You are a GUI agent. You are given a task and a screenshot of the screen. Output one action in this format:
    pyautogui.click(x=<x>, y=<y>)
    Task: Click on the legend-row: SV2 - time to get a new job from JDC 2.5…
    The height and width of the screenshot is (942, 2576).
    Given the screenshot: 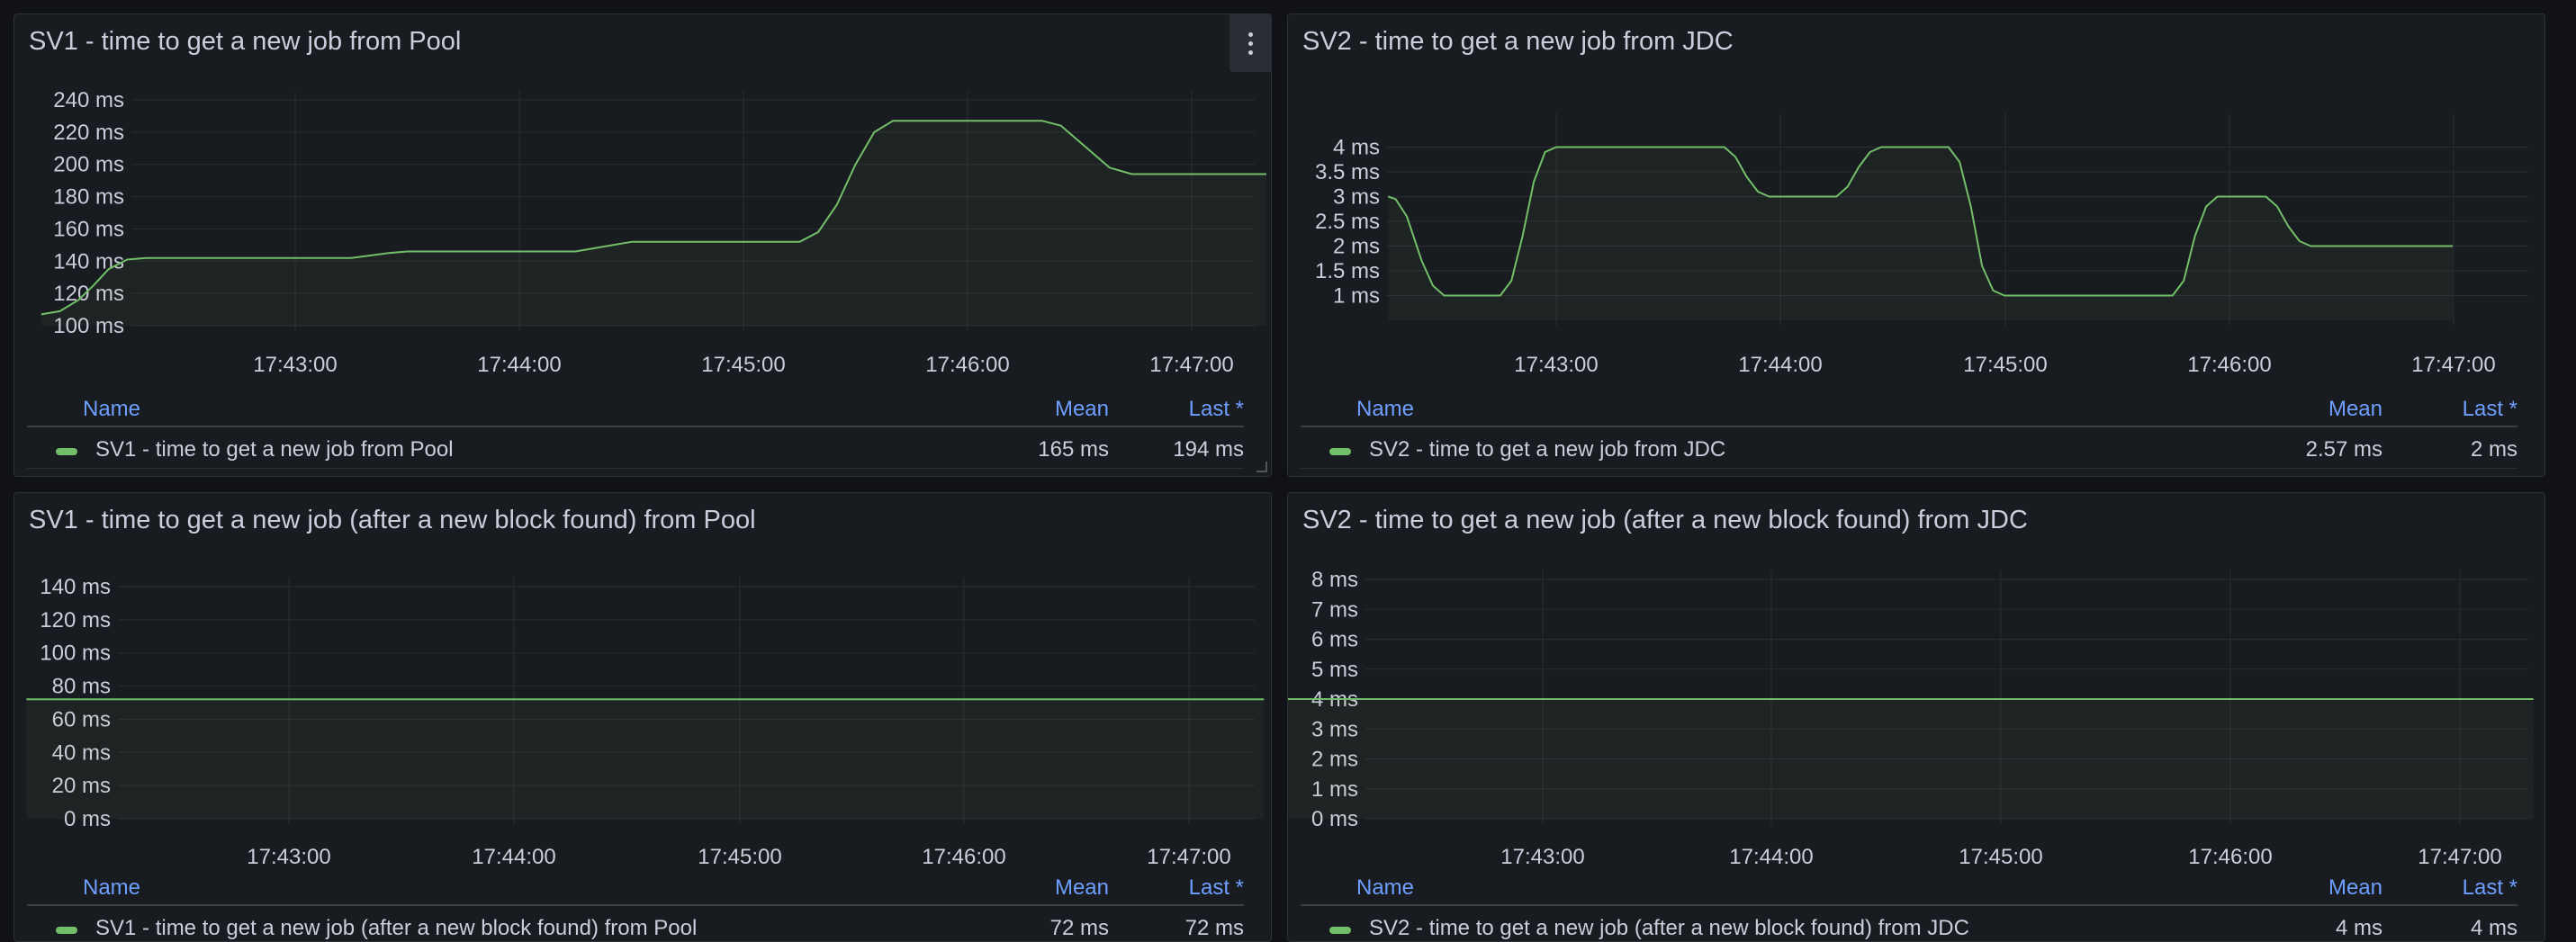 What is the action you would take?
    pyautogui.click(x=1909, y=453)
    